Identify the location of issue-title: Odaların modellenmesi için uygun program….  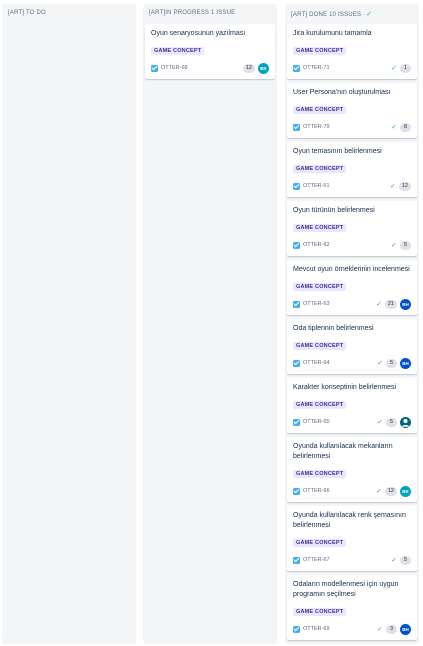
(346, 589).